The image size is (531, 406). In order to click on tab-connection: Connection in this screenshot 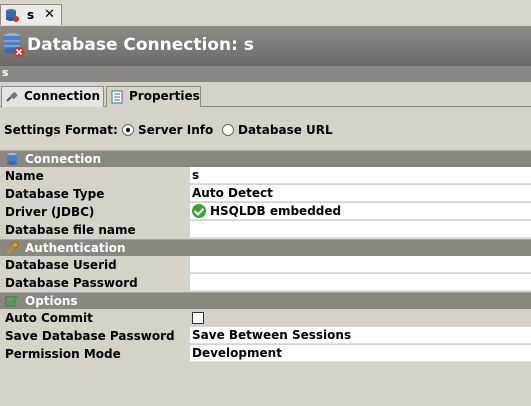, I will do `click(52, 96)`.